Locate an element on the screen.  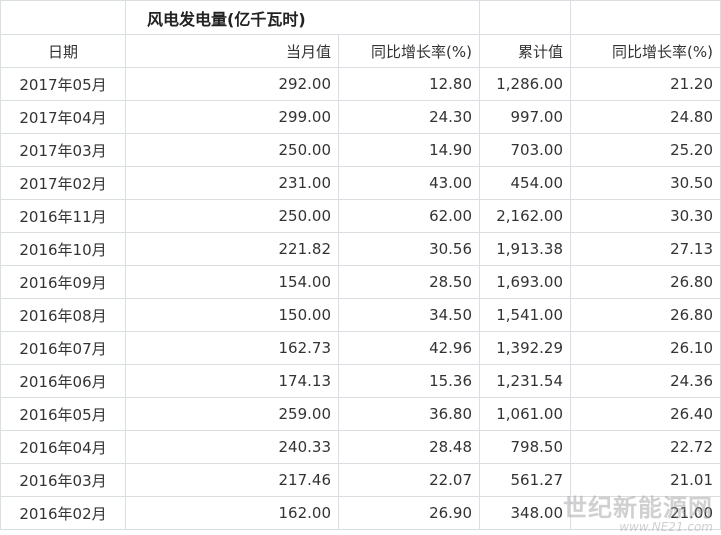
row-date: 2016年10月 is located at coordinates (63, 249).